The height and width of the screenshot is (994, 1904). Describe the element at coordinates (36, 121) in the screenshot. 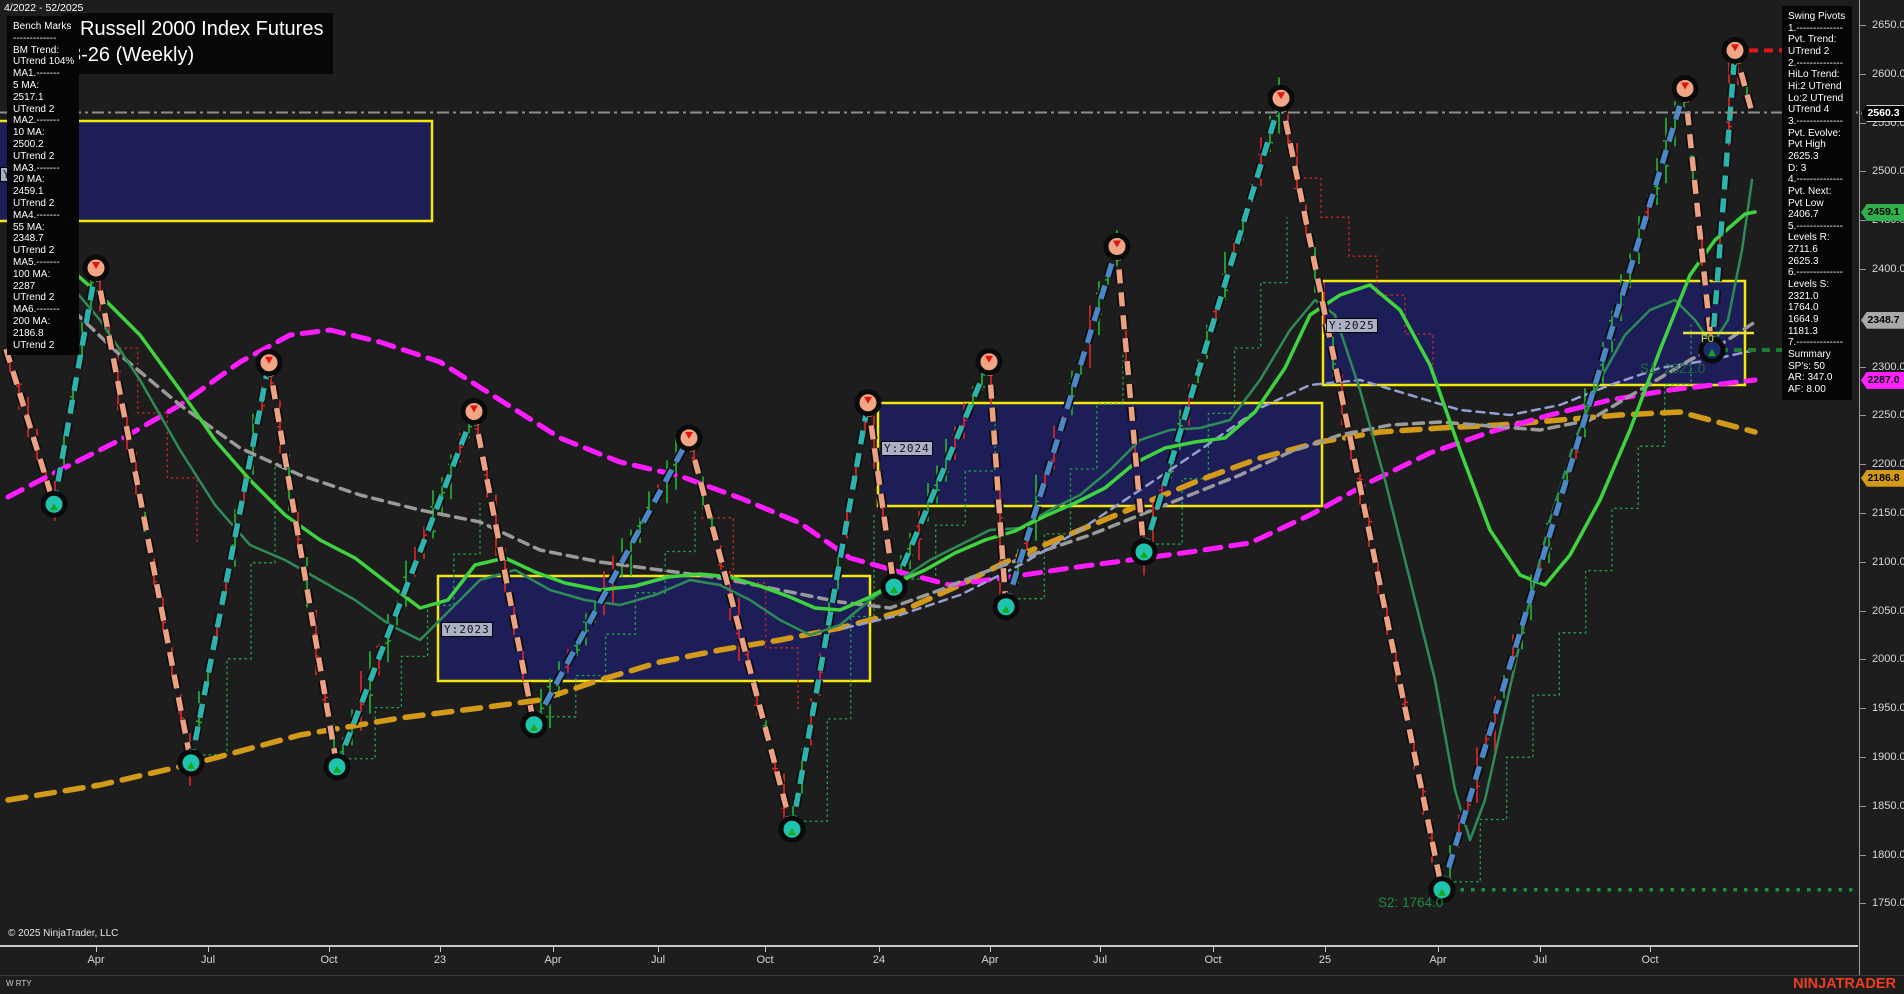

I see `benchmarks-panel-line: MA2.-------` at that location.